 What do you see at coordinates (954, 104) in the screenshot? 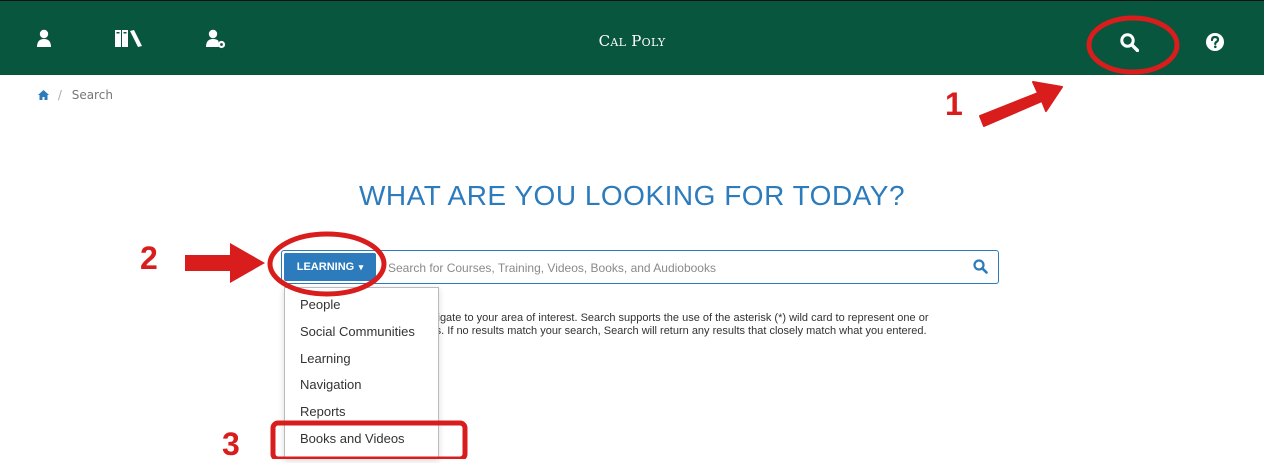
I see `annotation-number-1: 1` at bounding box center [954, 104].